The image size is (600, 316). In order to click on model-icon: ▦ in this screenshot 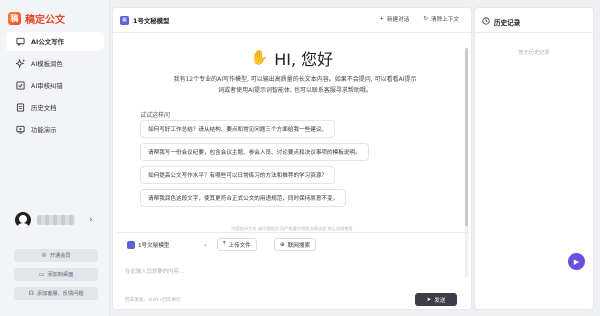, I will do `click(124, 20)`.